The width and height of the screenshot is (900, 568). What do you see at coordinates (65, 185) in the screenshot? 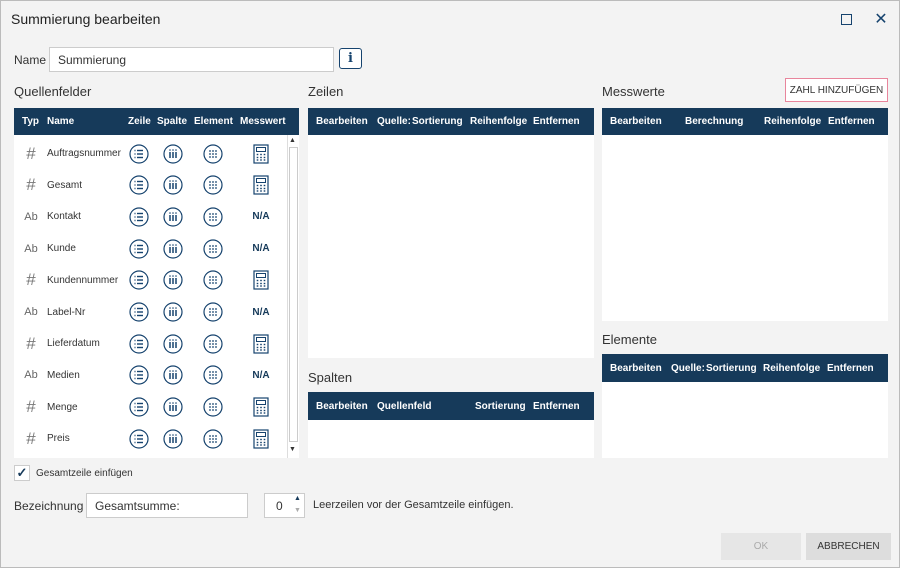
I see `field-name: Gesamt` at bounding box center [65, 185].